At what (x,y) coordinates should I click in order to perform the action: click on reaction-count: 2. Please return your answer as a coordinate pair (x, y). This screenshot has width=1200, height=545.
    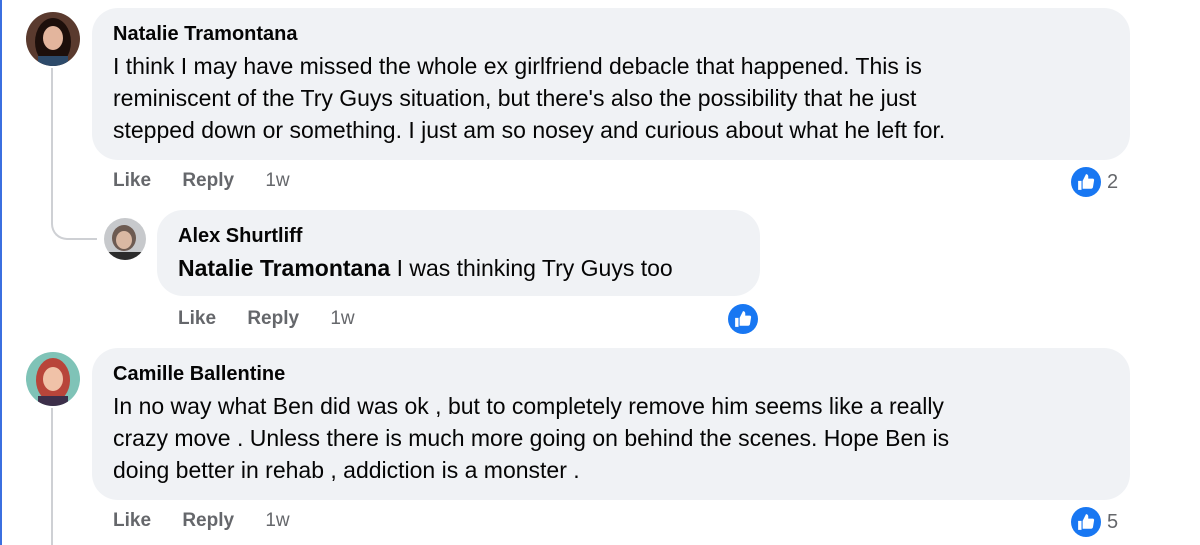
    Looking at the image, I should click on (1113, 181).